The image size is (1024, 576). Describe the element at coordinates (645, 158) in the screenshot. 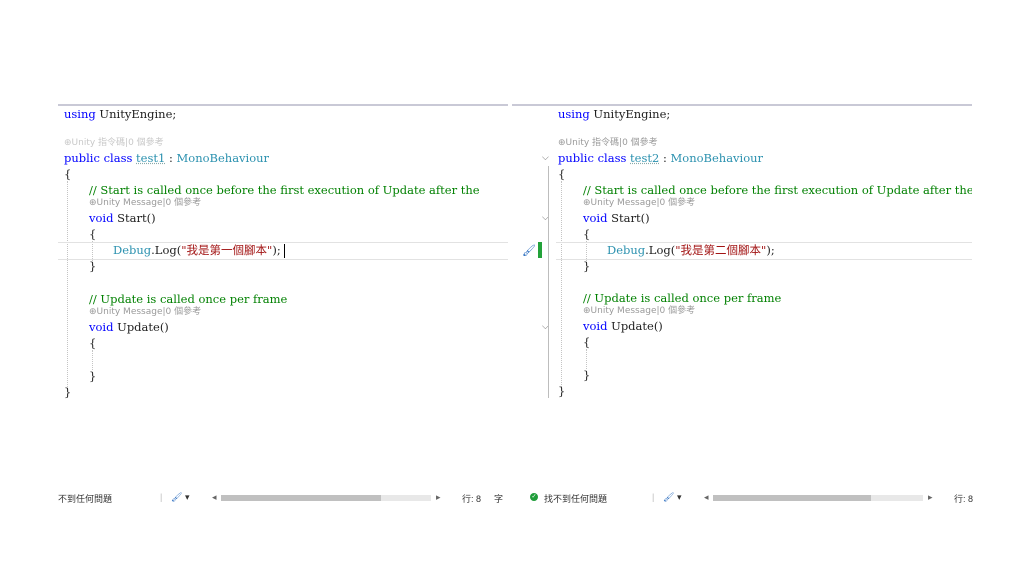

I see `class-name: test2` at that location.